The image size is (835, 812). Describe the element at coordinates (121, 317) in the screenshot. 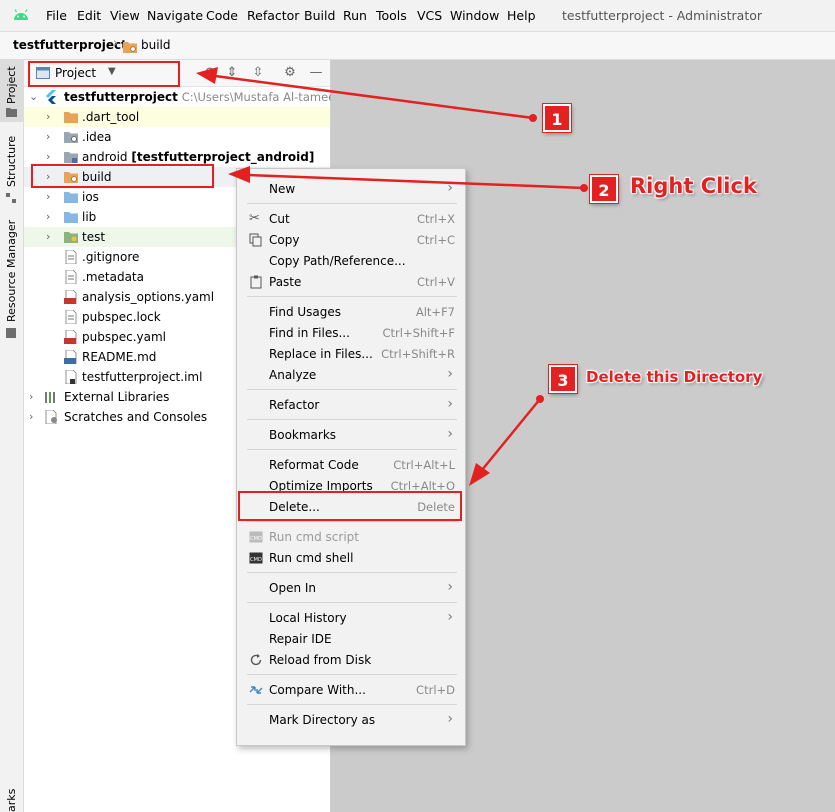

I see `tree-item-label: pubspec.lock` at that location.